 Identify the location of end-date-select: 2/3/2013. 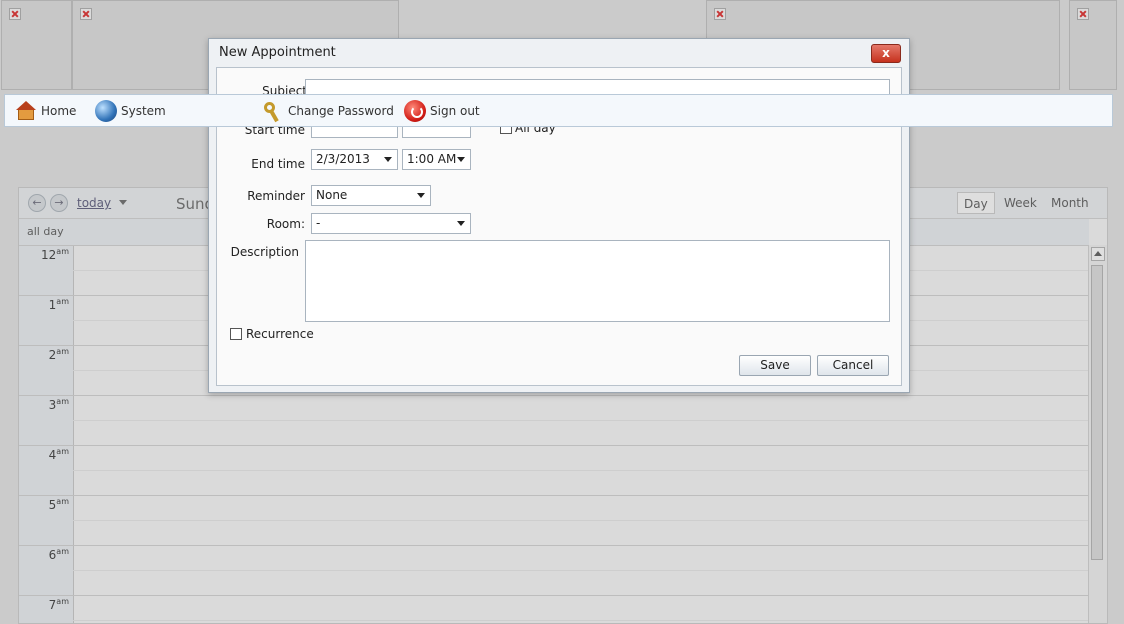
(354, 159).